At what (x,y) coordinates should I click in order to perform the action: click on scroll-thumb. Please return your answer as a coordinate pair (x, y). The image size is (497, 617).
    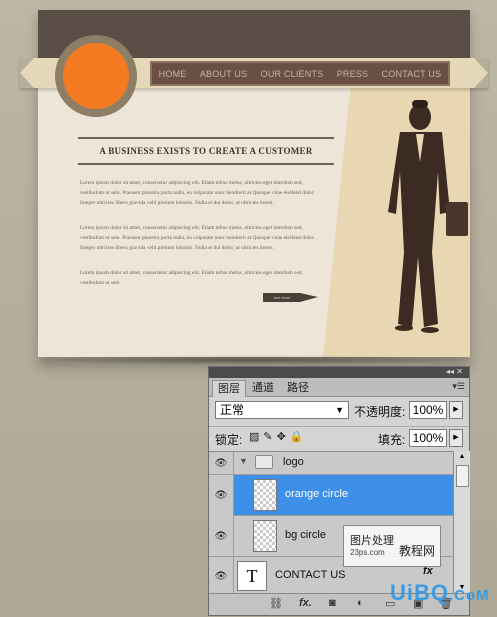
    Looking at the image, I should click on (462, 476).